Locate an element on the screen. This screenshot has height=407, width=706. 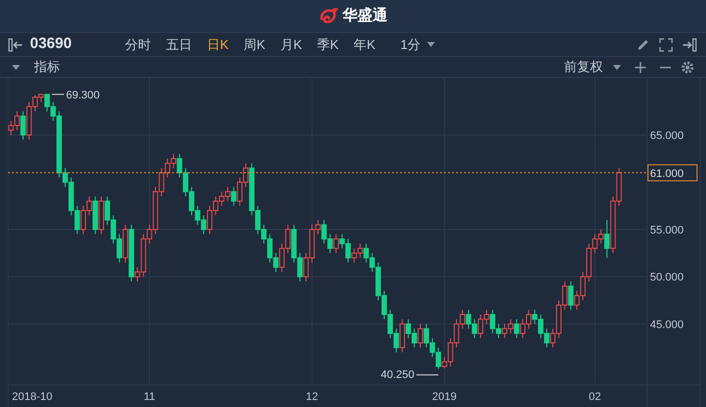
exit-icon is located at coordinates (690, 45).